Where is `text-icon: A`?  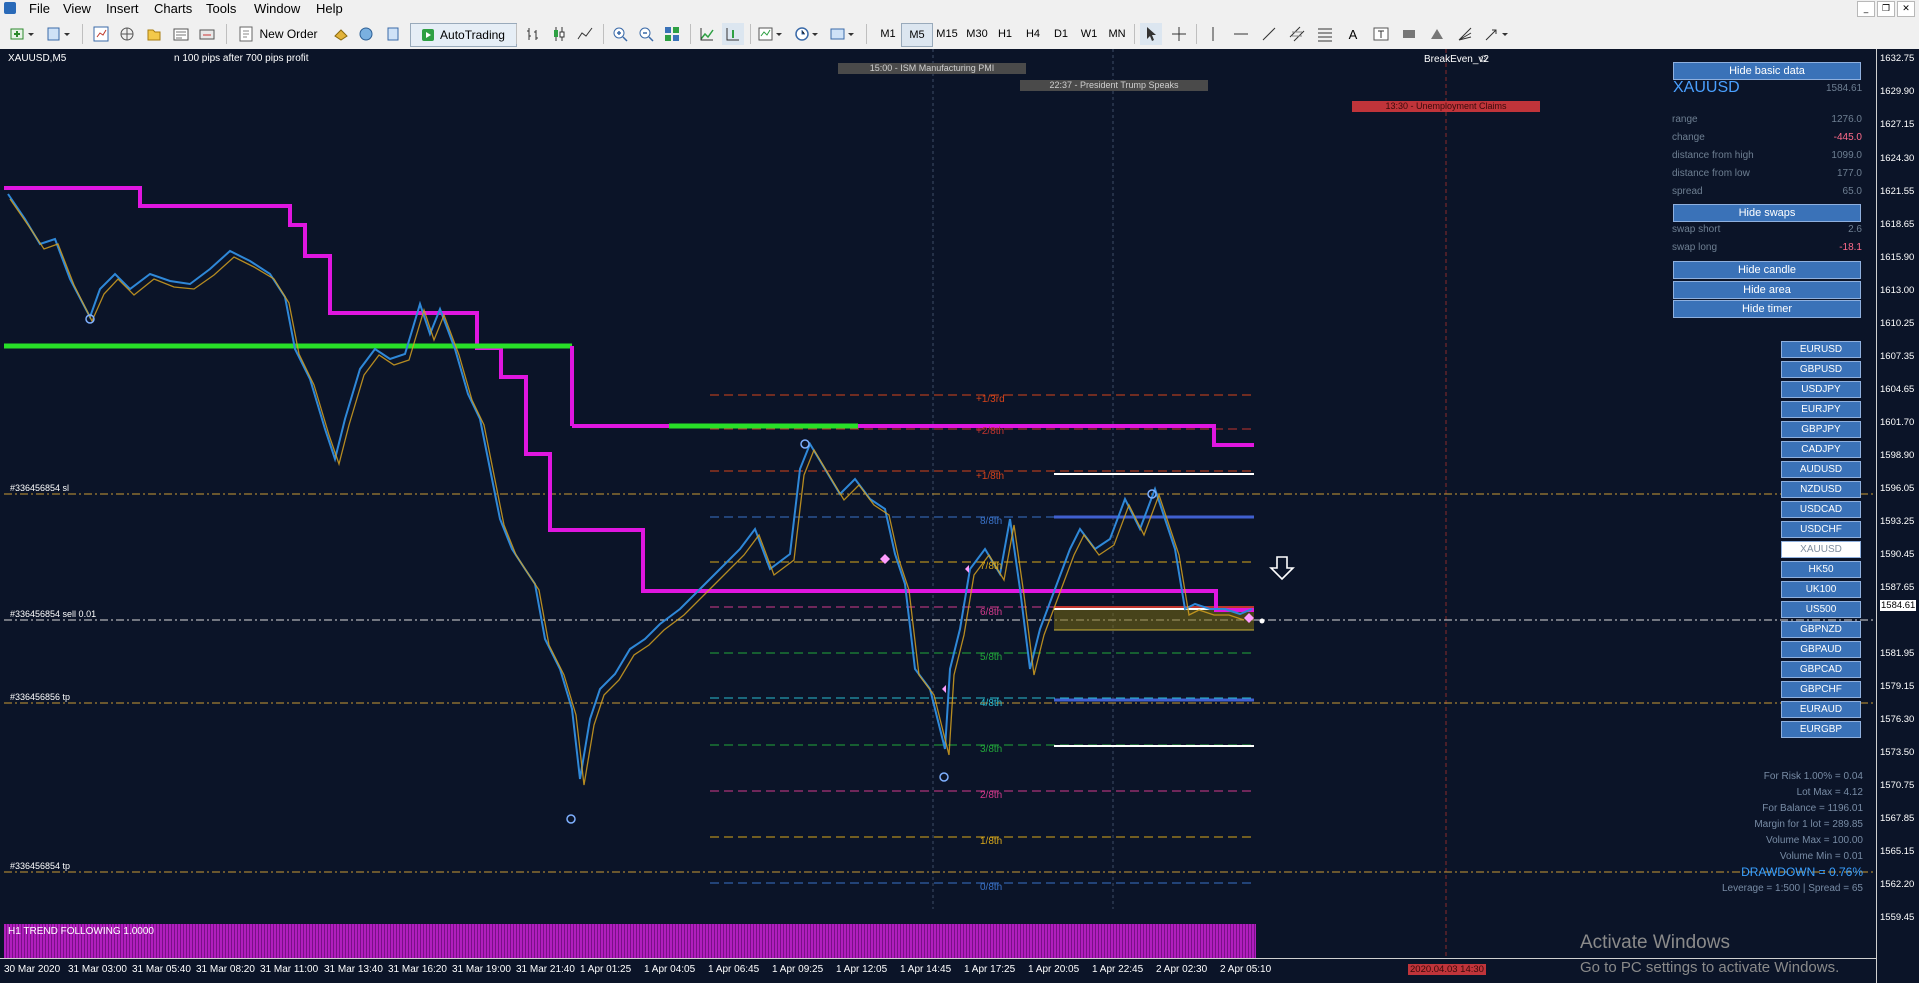 text-icon: A is located at coordinates (1353, 34).